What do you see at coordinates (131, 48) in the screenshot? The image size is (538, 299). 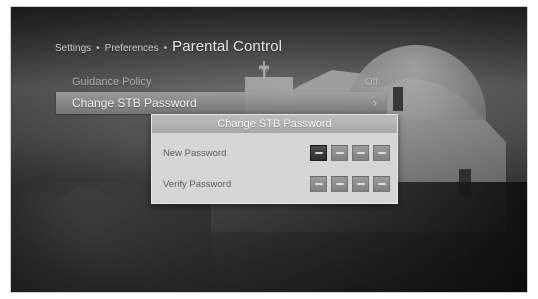 I see `breadcrumb-item-preferences: Preferences` at bounding box center [131, 48].